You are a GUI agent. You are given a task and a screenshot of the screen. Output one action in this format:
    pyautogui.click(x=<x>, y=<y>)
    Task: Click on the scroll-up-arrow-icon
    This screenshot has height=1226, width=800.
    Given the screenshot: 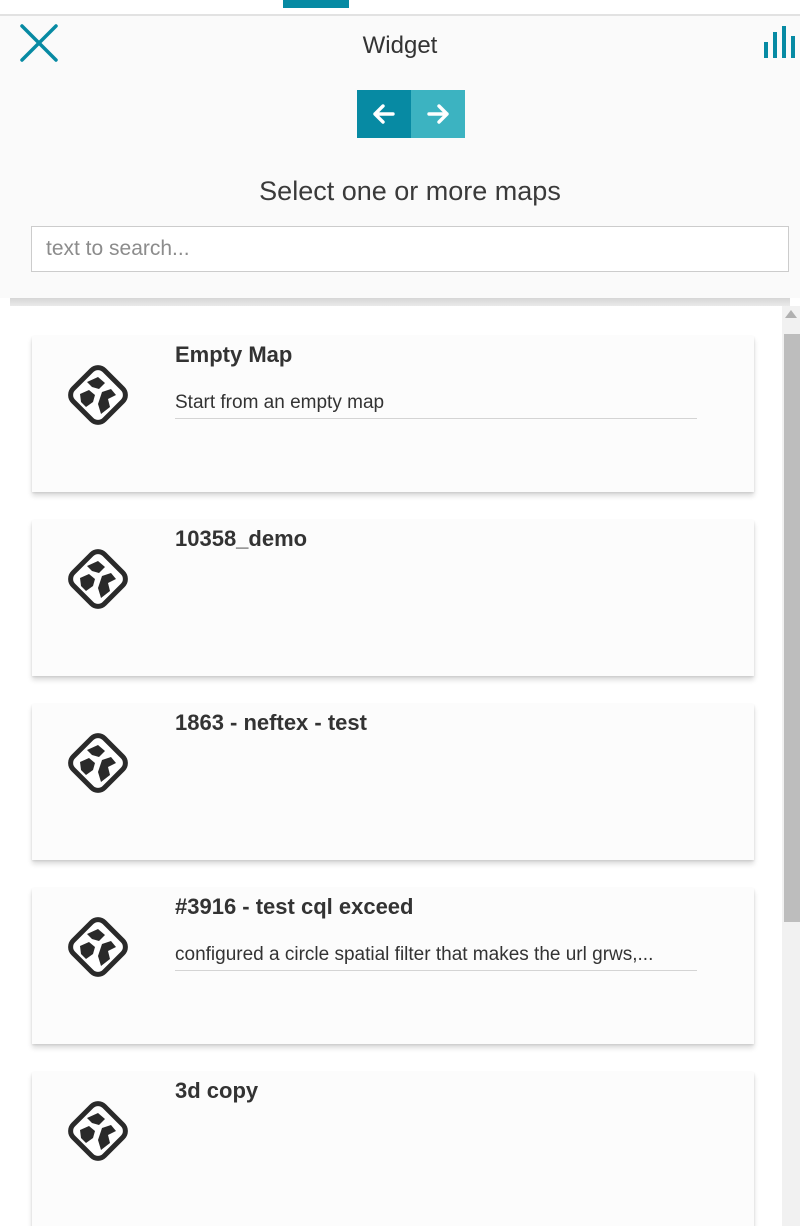 What is the action you would take?
    pyautogui.click(x=791, y=314)
    